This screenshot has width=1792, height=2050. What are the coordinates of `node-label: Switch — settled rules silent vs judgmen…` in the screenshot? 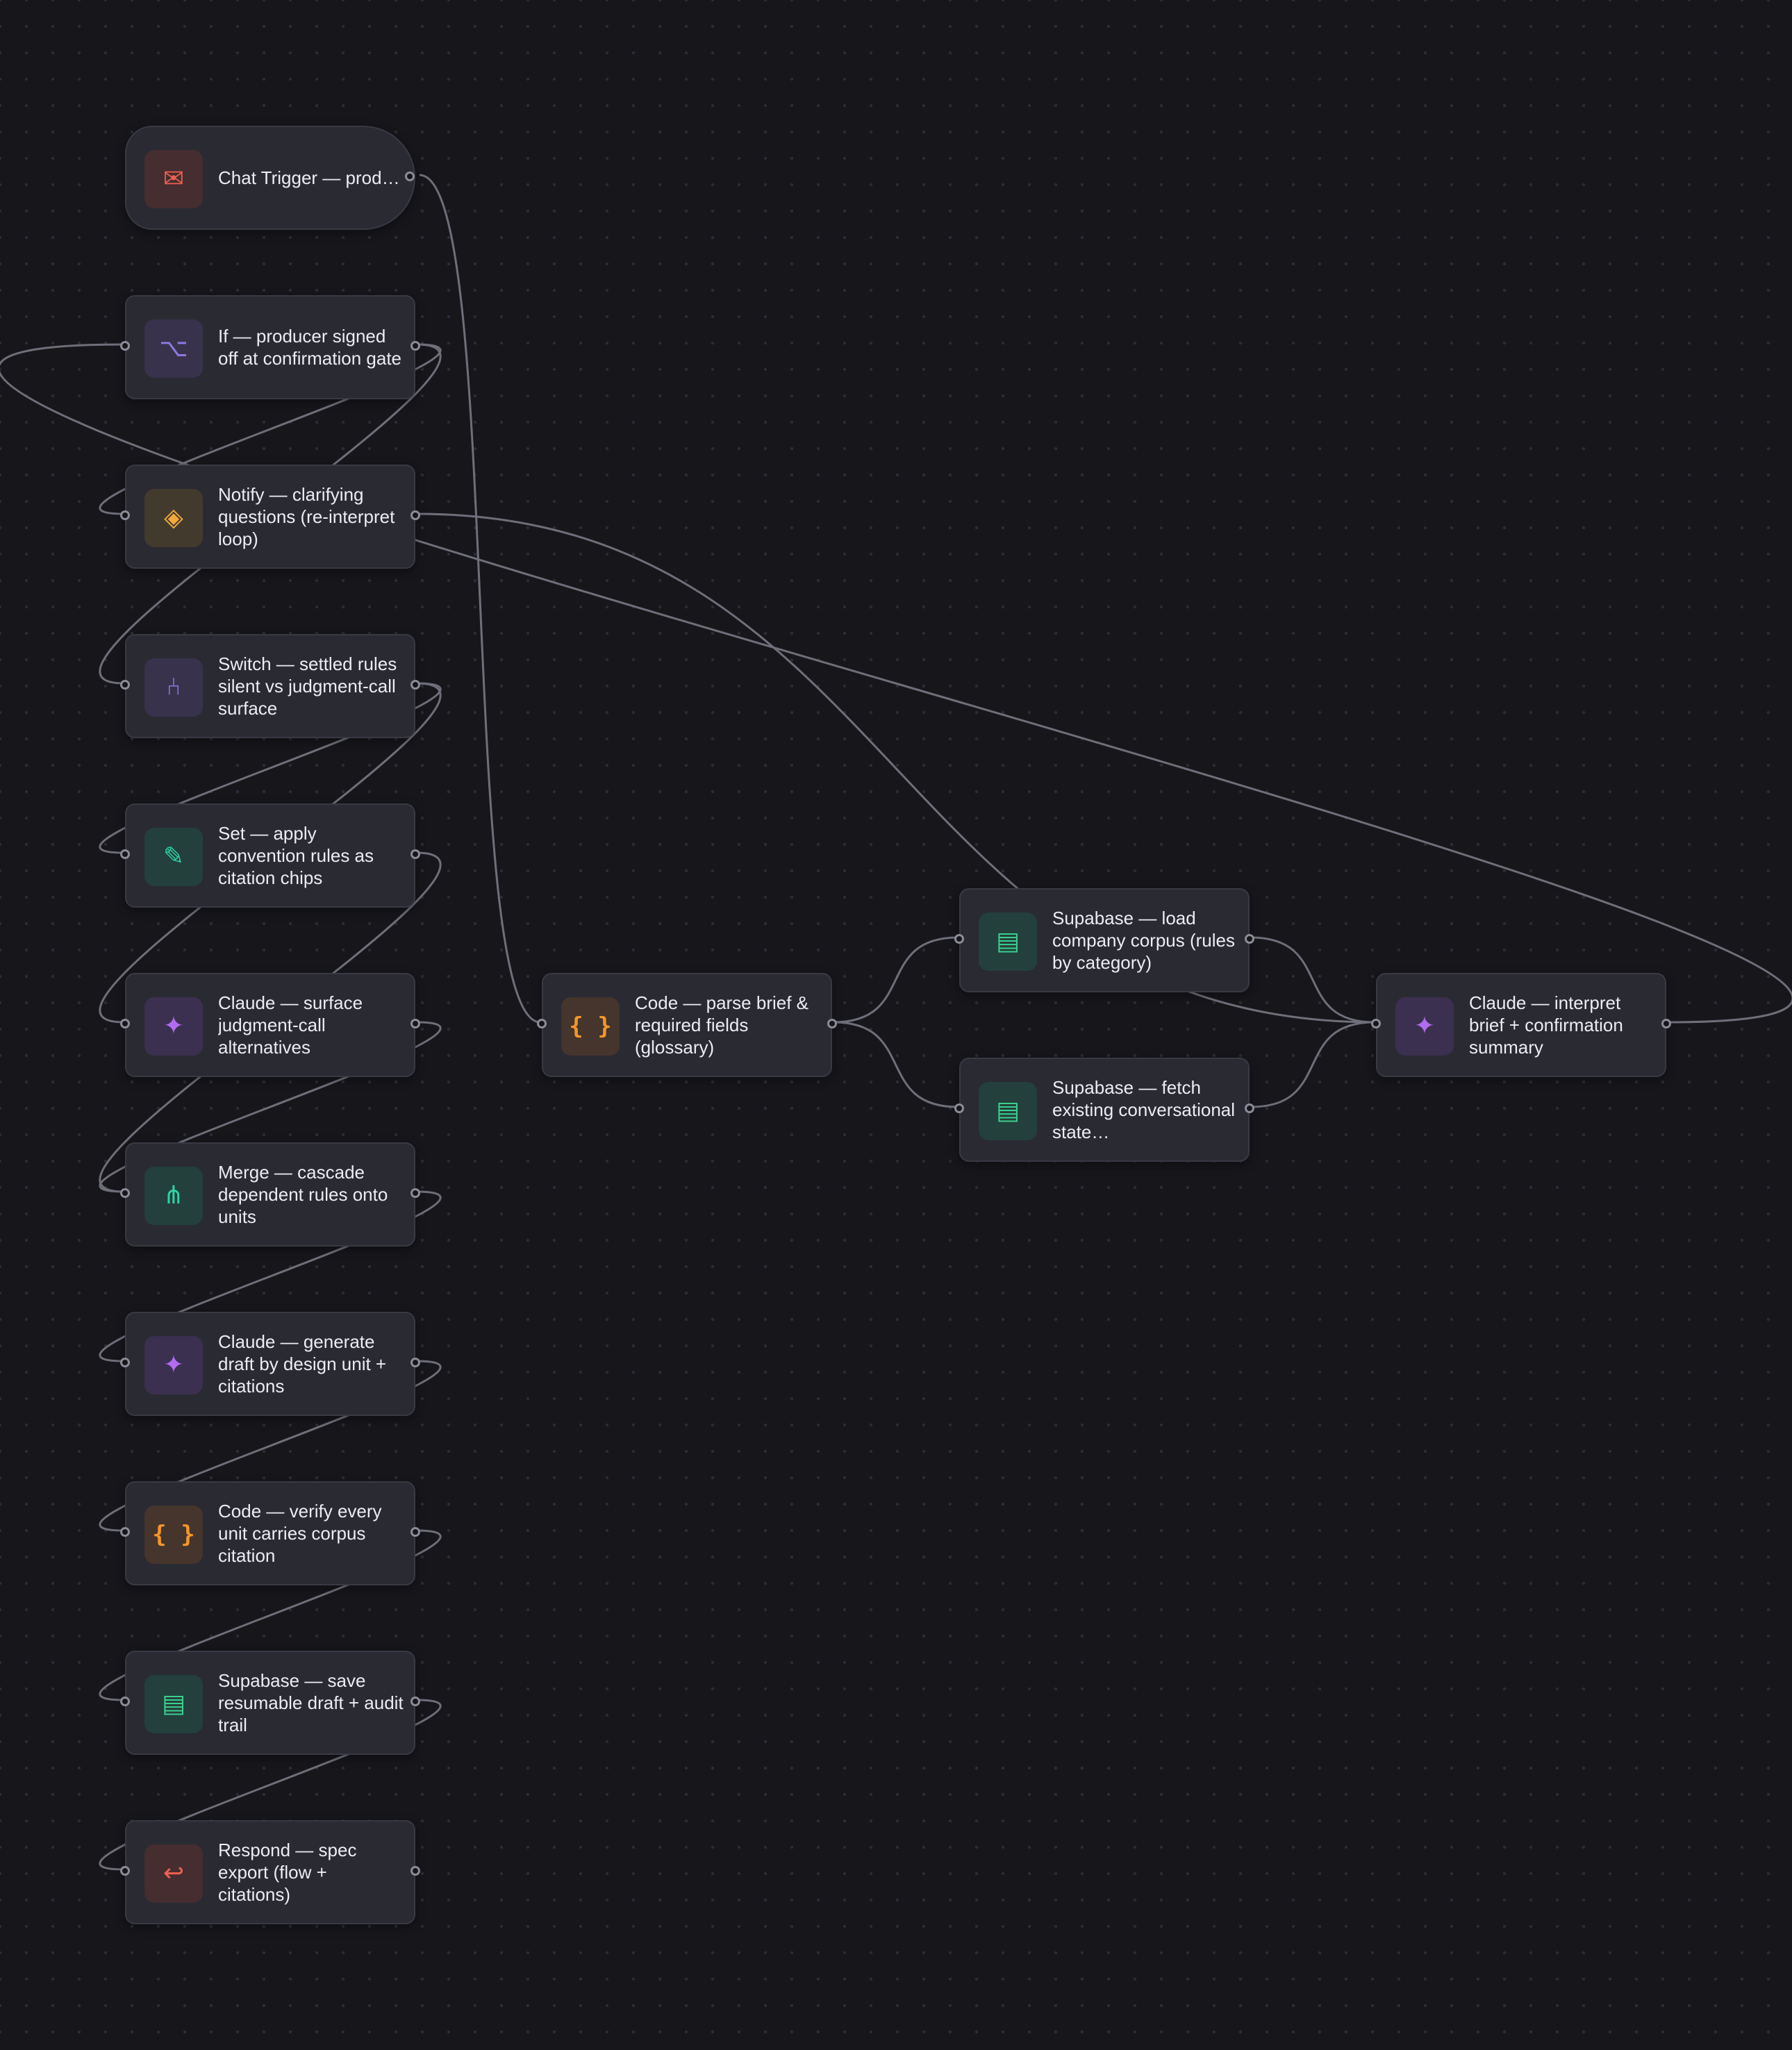 It's located at (307, 686).